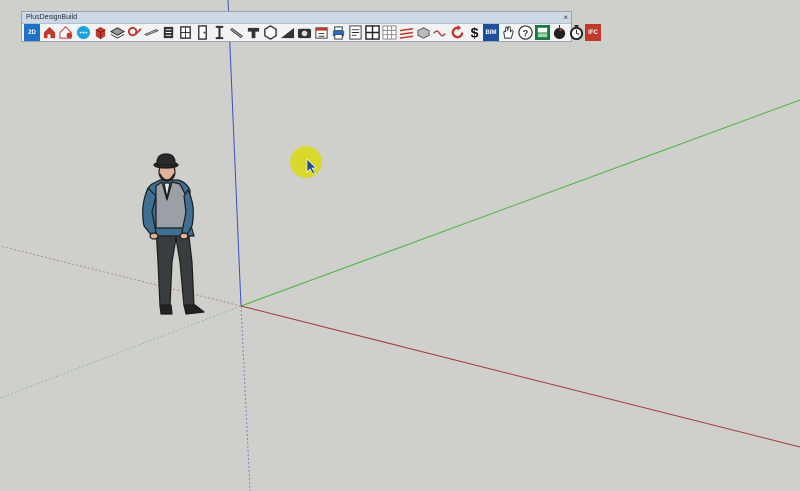 This screenshot has width=800, height=491. I want to click on figure-right-hand, so click(184, 236).